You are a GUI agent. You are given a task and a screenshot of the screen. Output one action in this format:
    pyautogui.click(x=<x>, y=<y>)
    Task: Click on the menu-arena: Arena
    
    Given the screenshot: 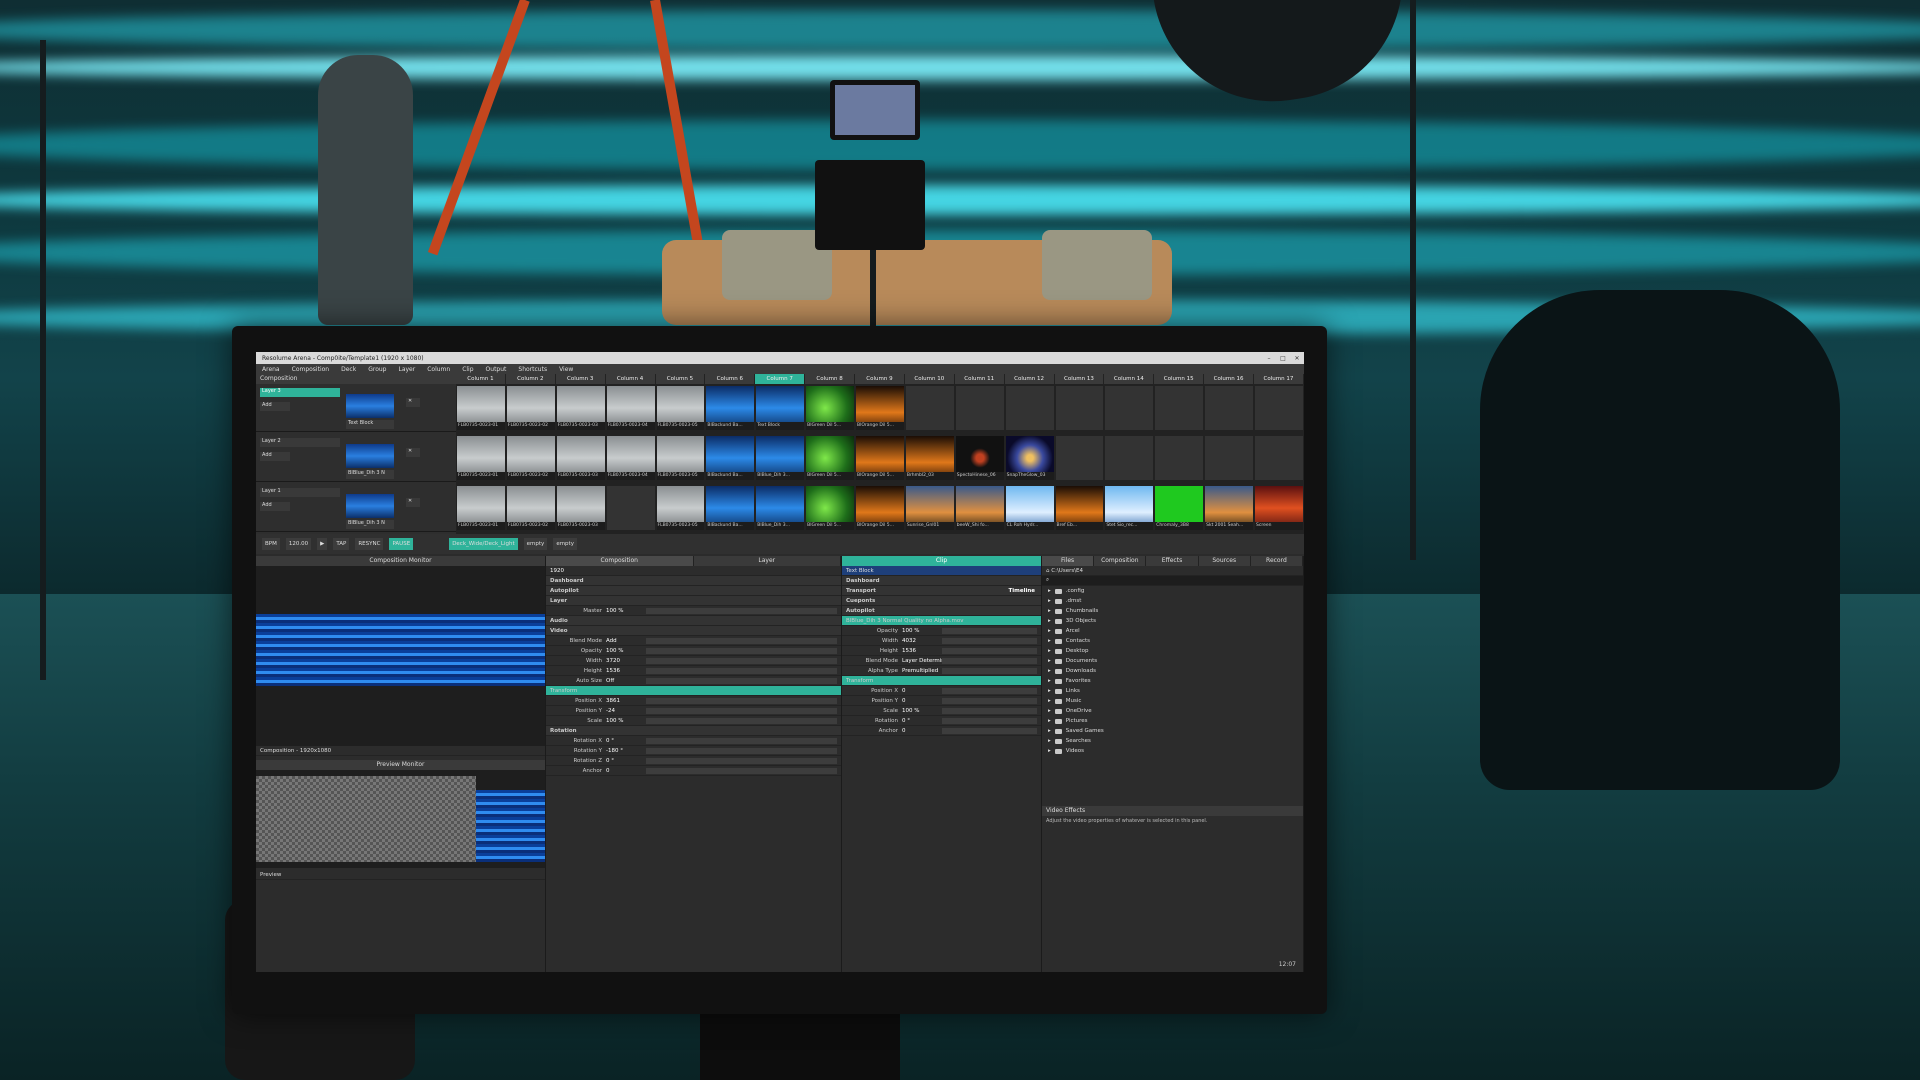 What is the action you would take?
    pyautogui.click(x=271, y=369)
    